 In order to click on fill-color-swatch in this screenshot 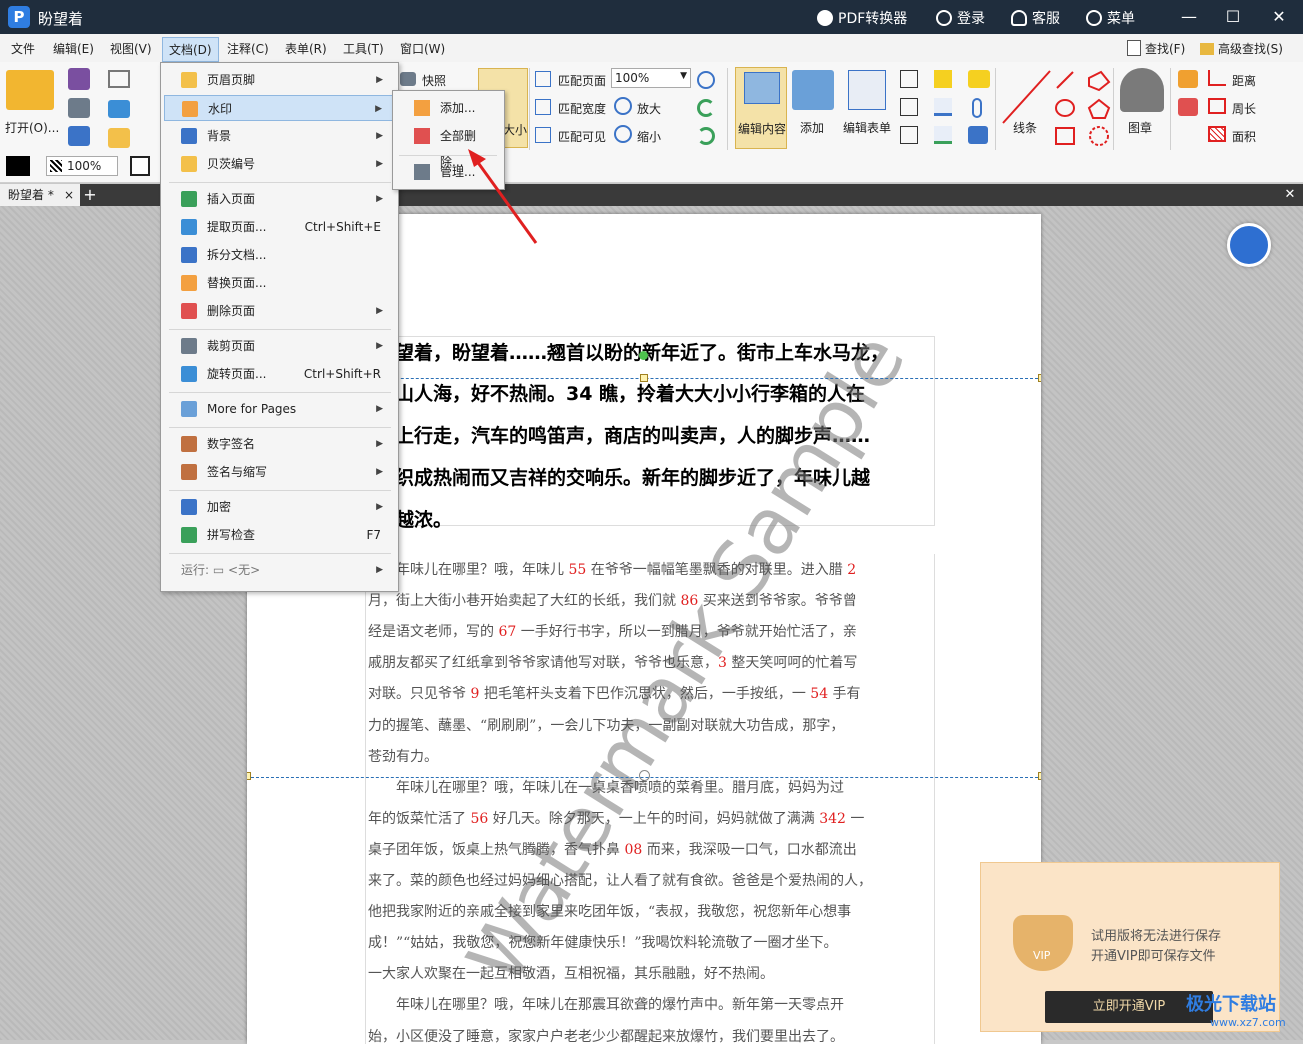, I will do `click(18, 166)`.